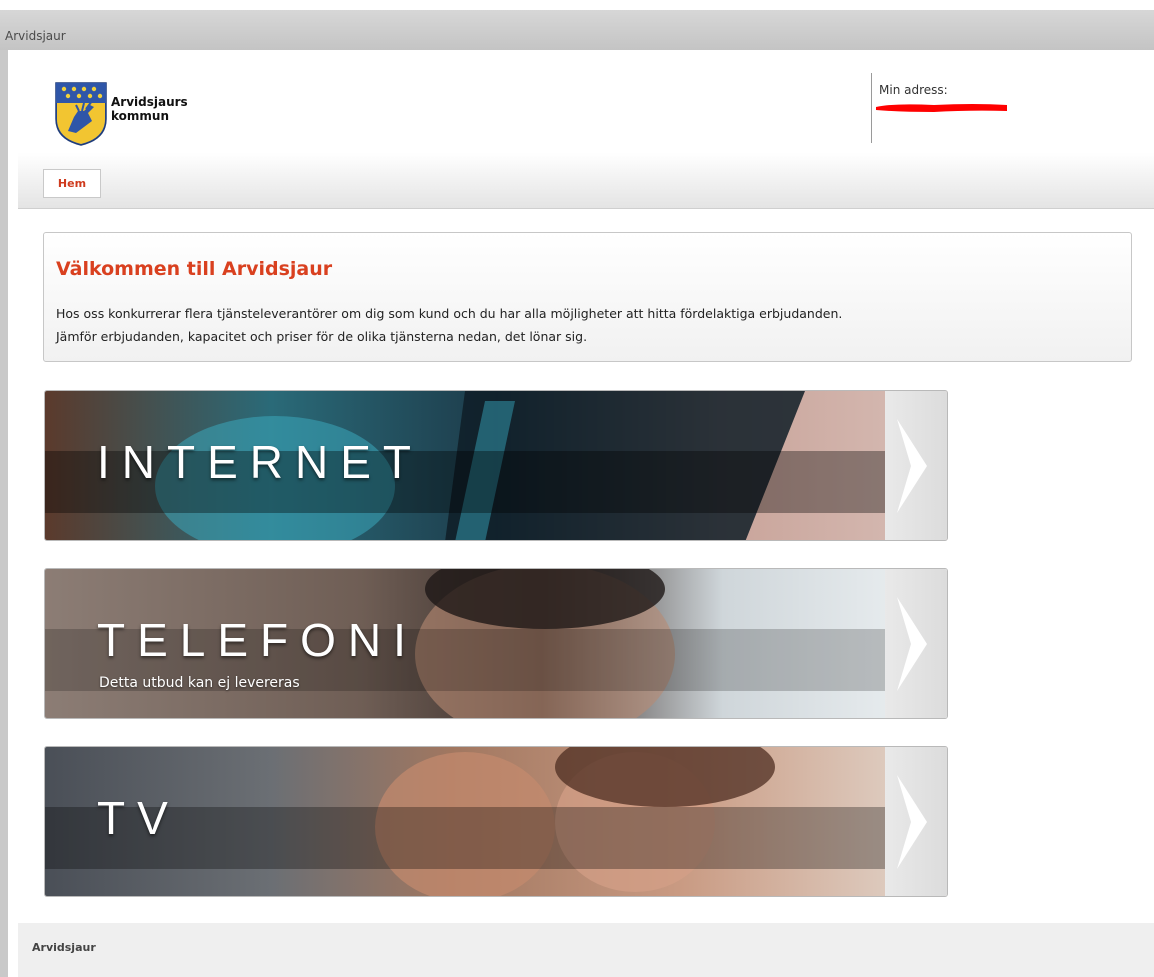 The height and width of the screenshot is (977, 1154). Describe the element at coordinates (72, 183) in the screenshot. I see `nav-item-hem: Hem` at that location.